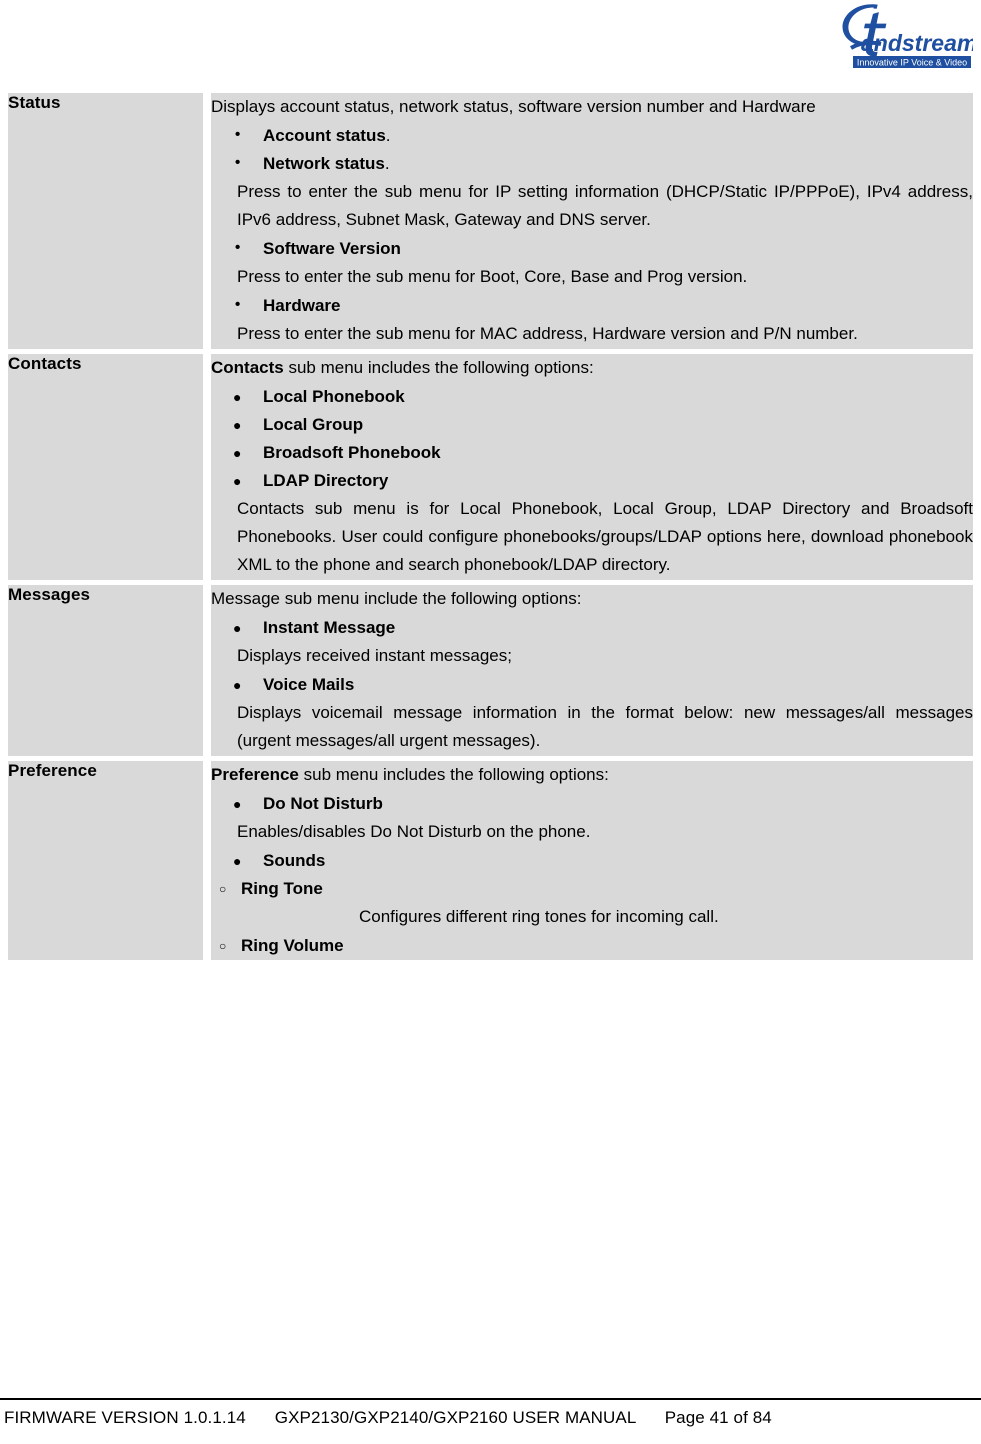 Image resolution: width=981 pixels, height=1444 pixels. Describe the element at coordinates (592, 425) in the screenshot. I see `list-item: Local Group` at that location.